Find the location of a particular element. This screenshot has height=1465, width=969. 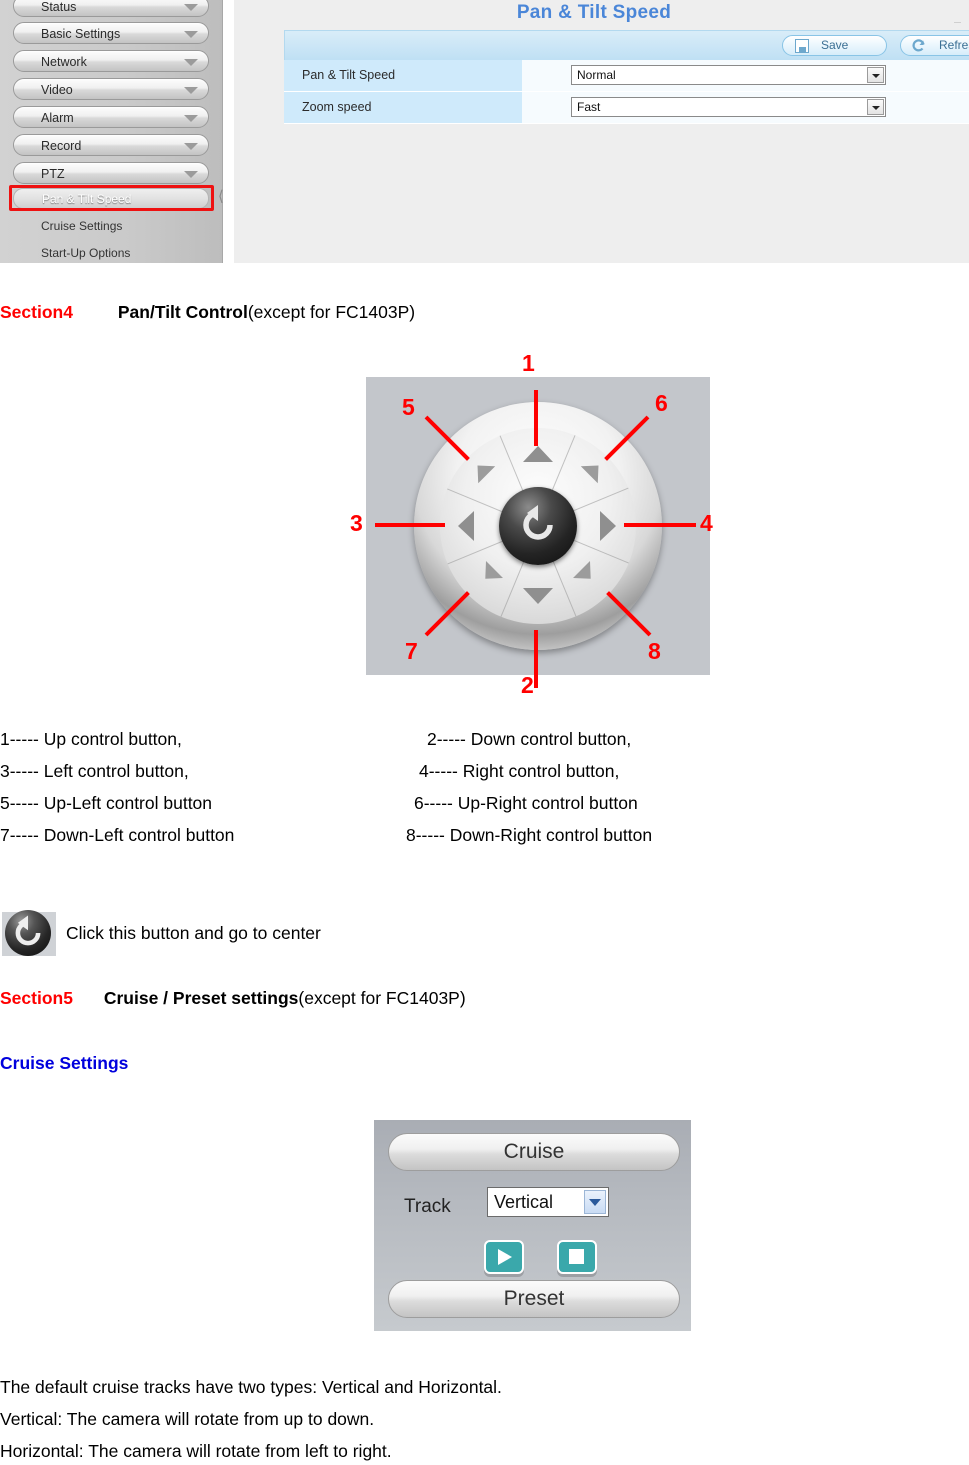

floppy-disk-icon is located at coordinates (802, 46).